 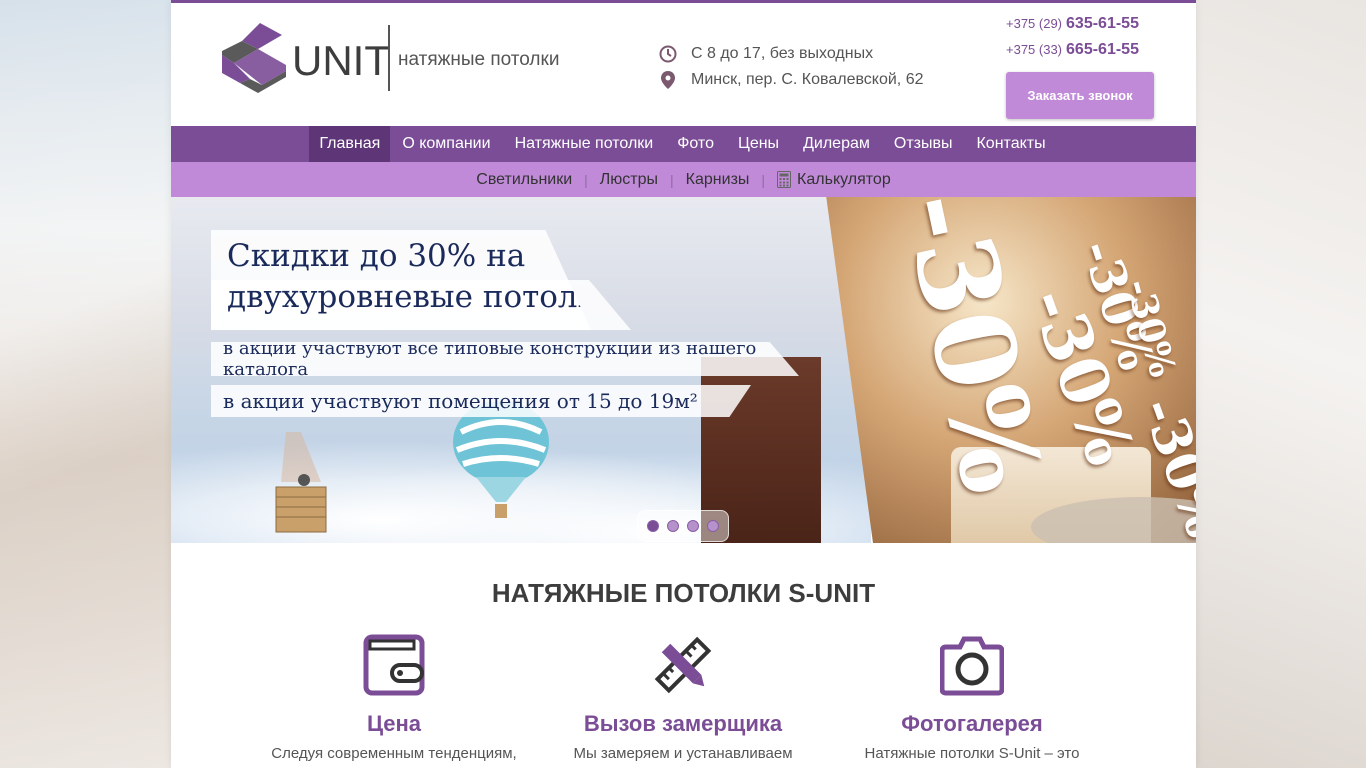 I want to click on logo-tagline: натяжные потолки, so click(x=479, y=59).